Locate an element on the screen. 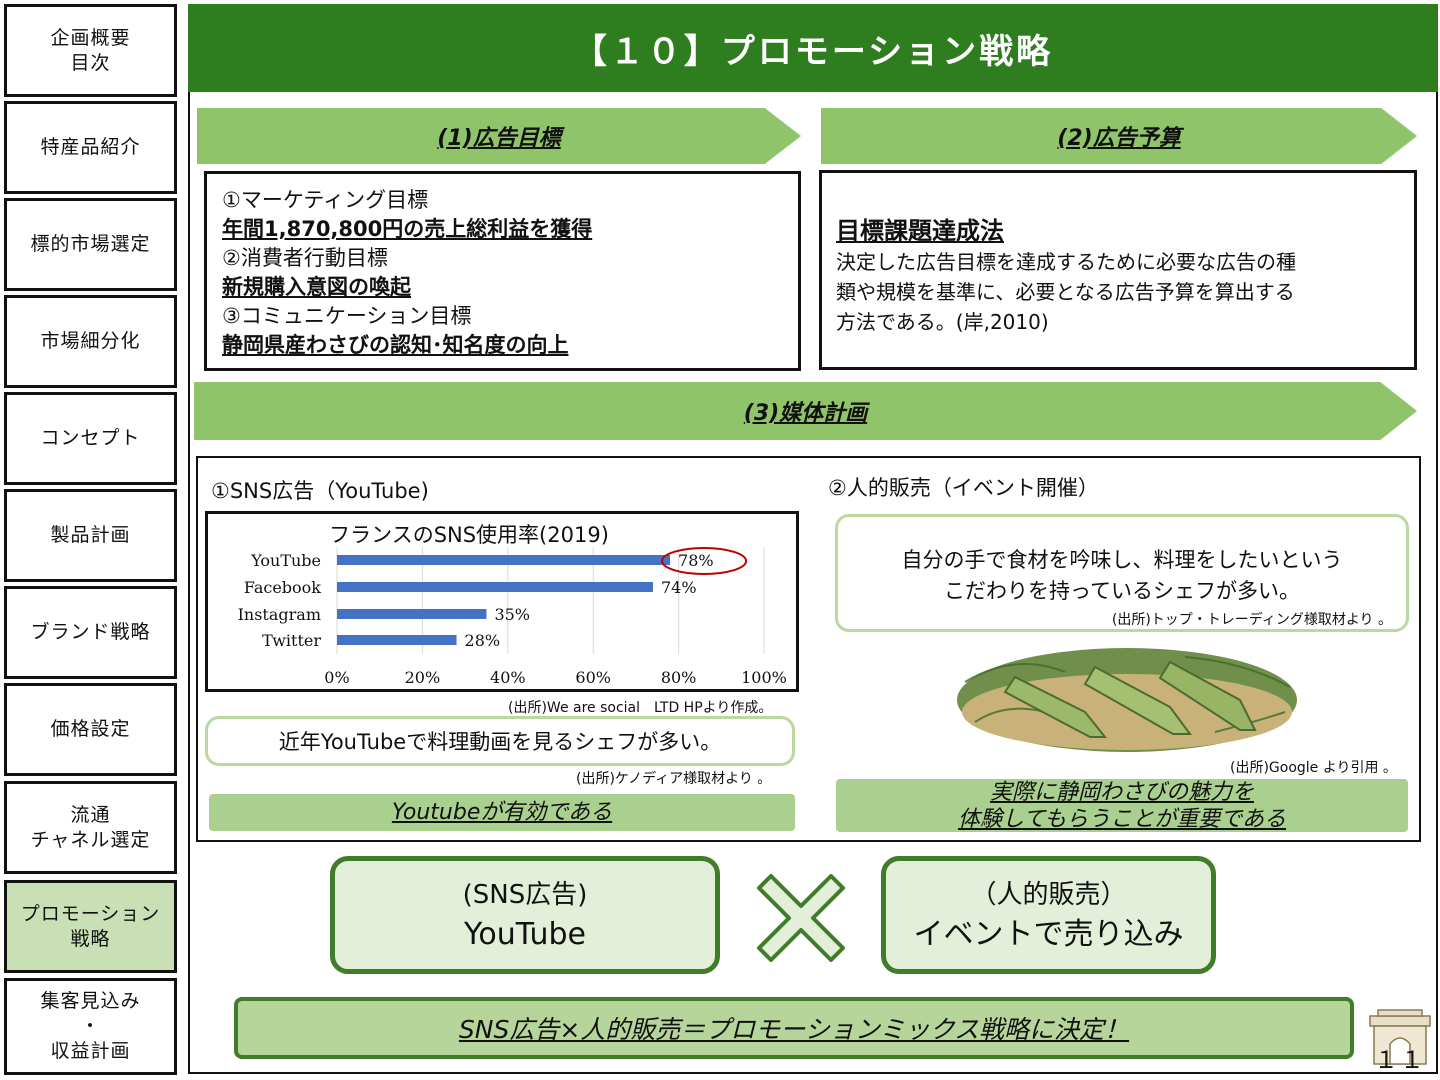  section3-heading-arrow: (3)媒体計画 is located at coordinates (805, 411).